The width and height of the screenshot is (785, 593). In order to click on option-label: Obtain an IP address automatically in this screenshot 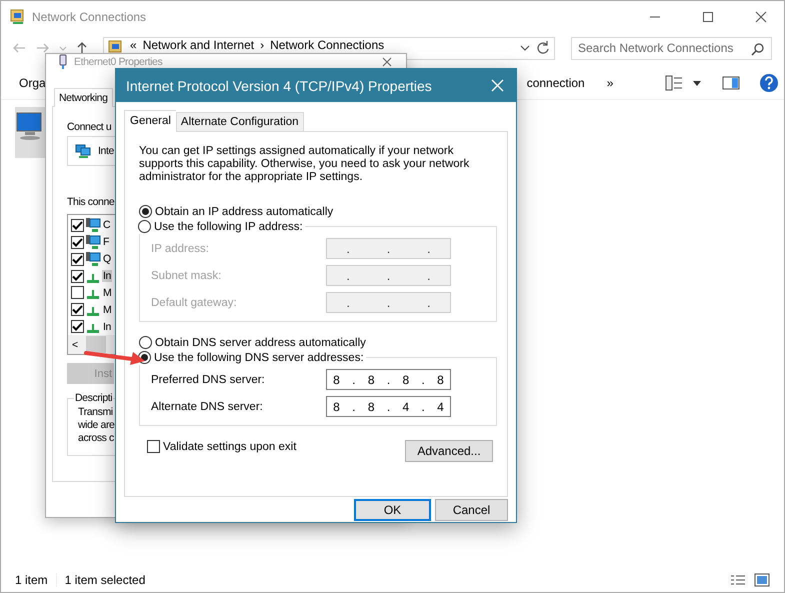, I will do `click(244, 212)`.